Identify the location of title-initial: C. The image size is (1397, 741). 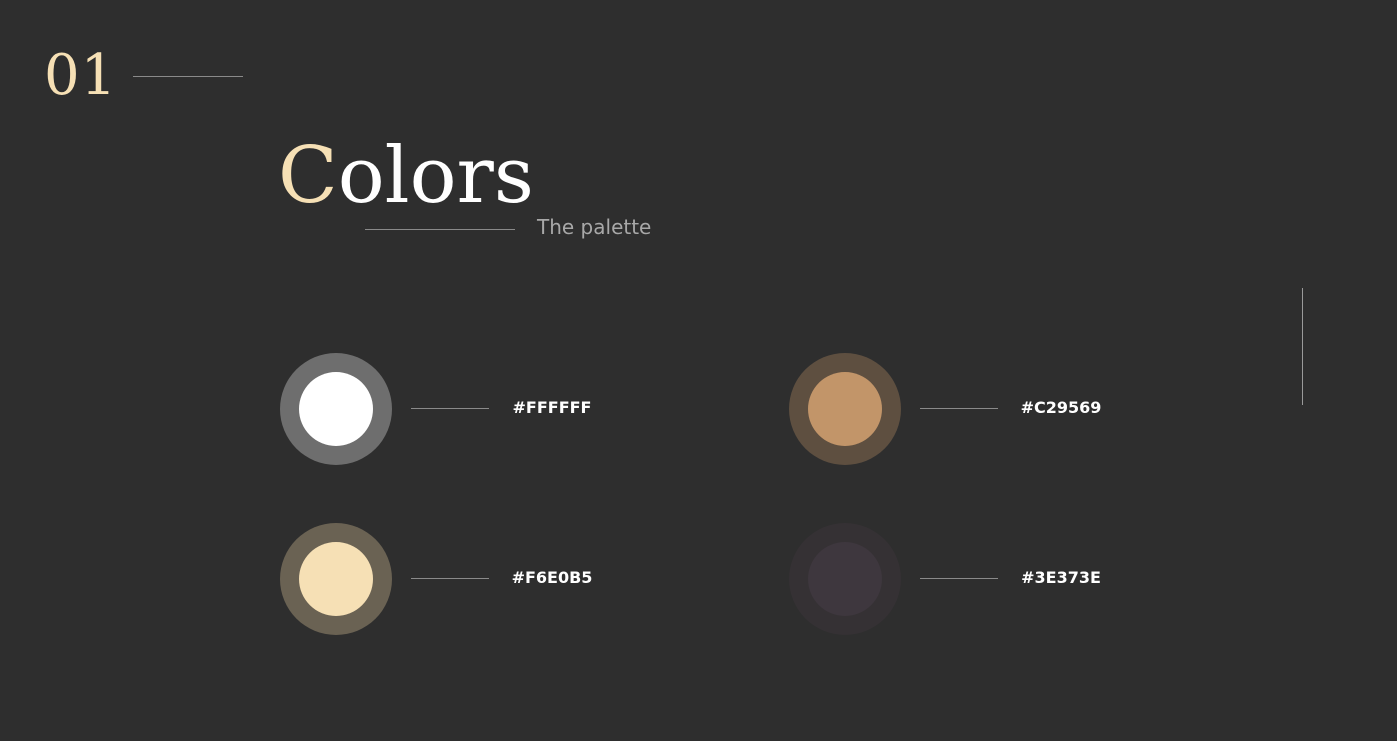
(308, 176).